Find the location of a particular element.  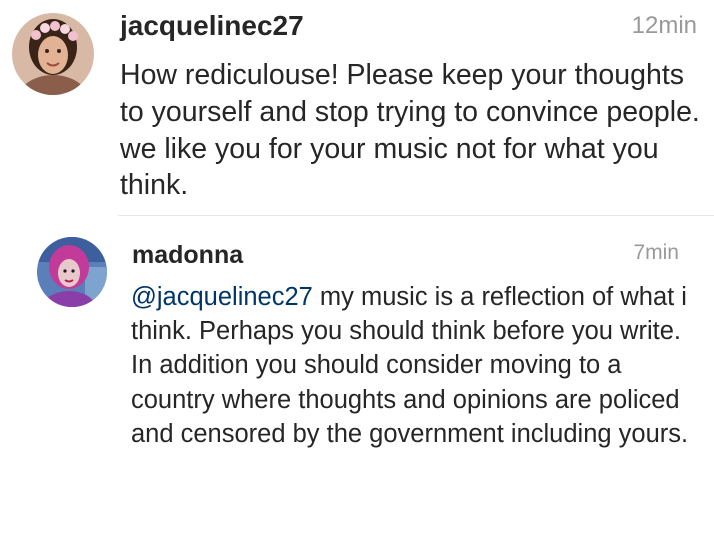

comment-username: jacquelinec27 is located at coordinates (212, 26).